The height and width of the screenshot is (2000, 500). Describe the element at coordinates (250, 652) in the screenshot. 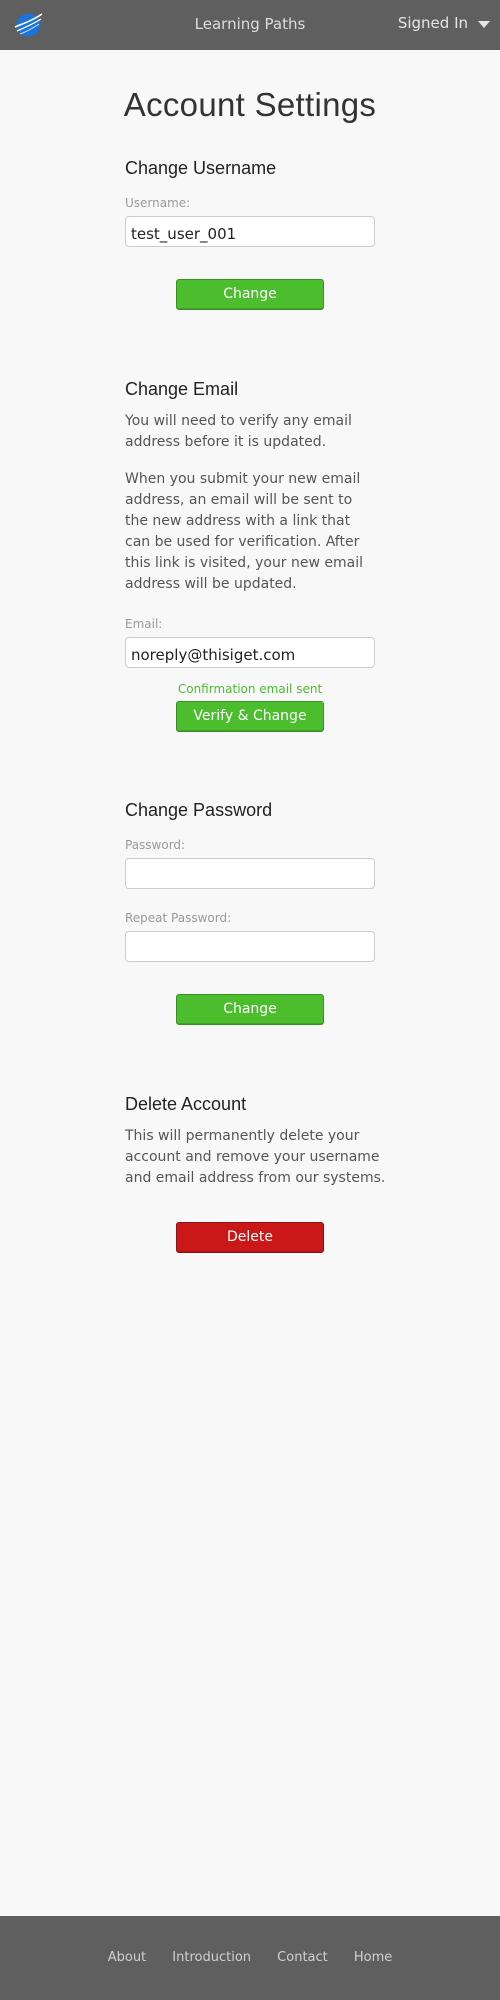

I see `email-input` at that location.